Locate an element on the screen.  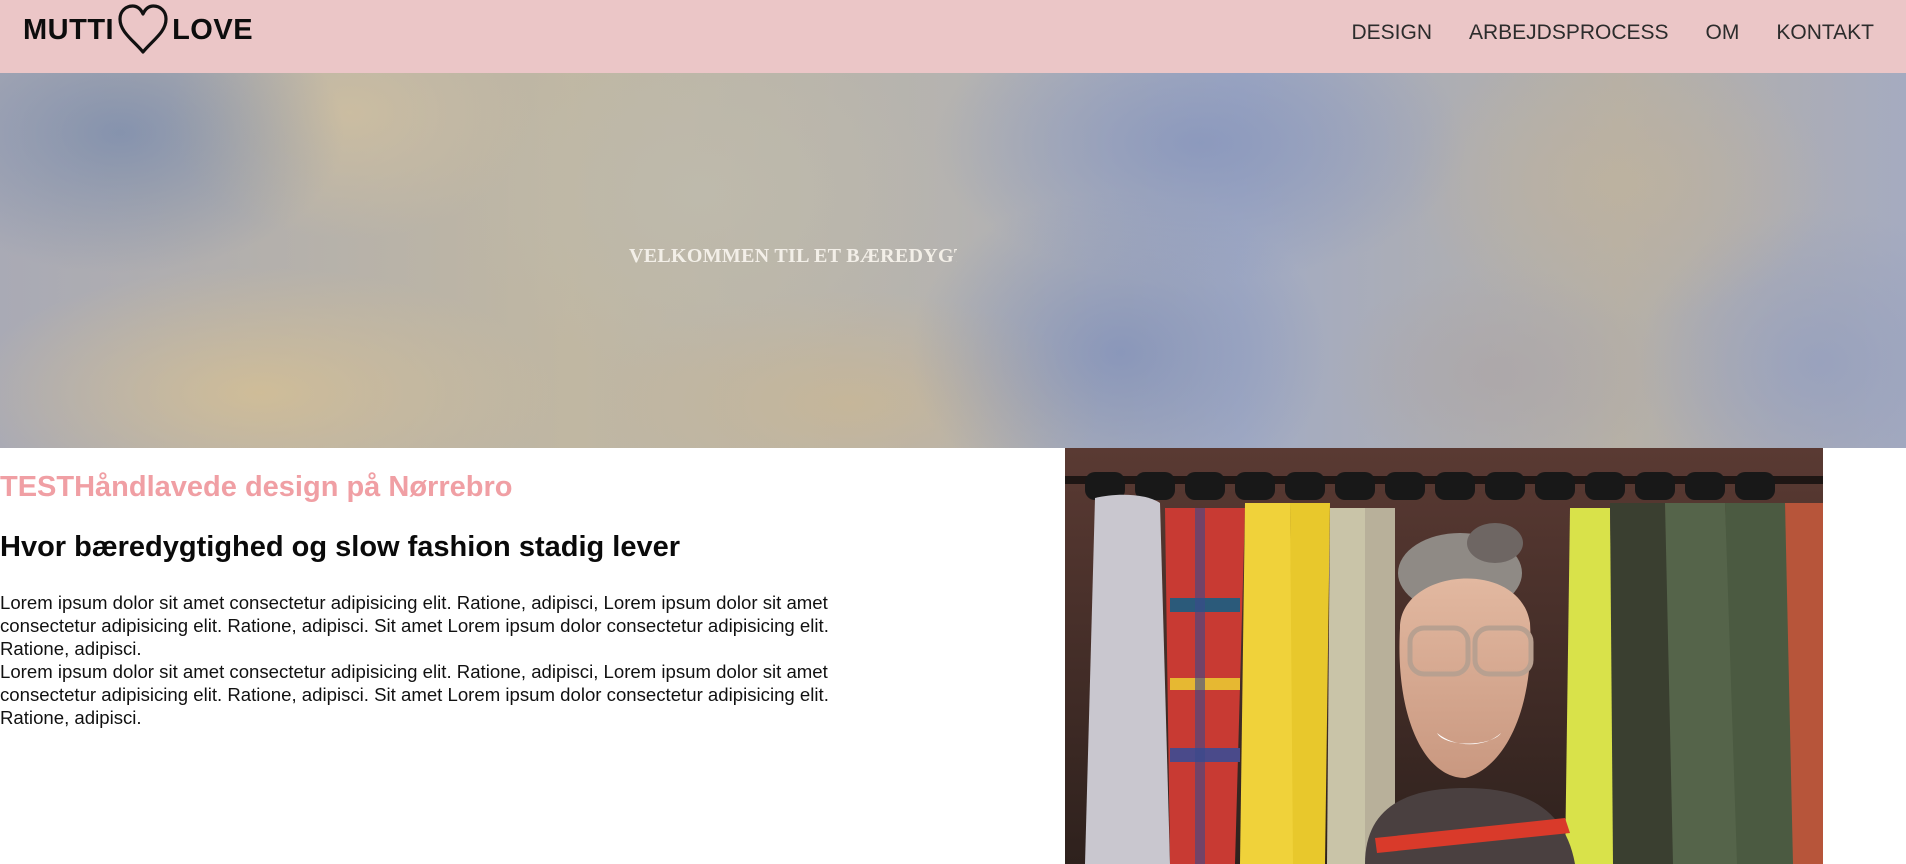
nav-link-kontakt: KONTAKT is located at coordinates (1825, 33).